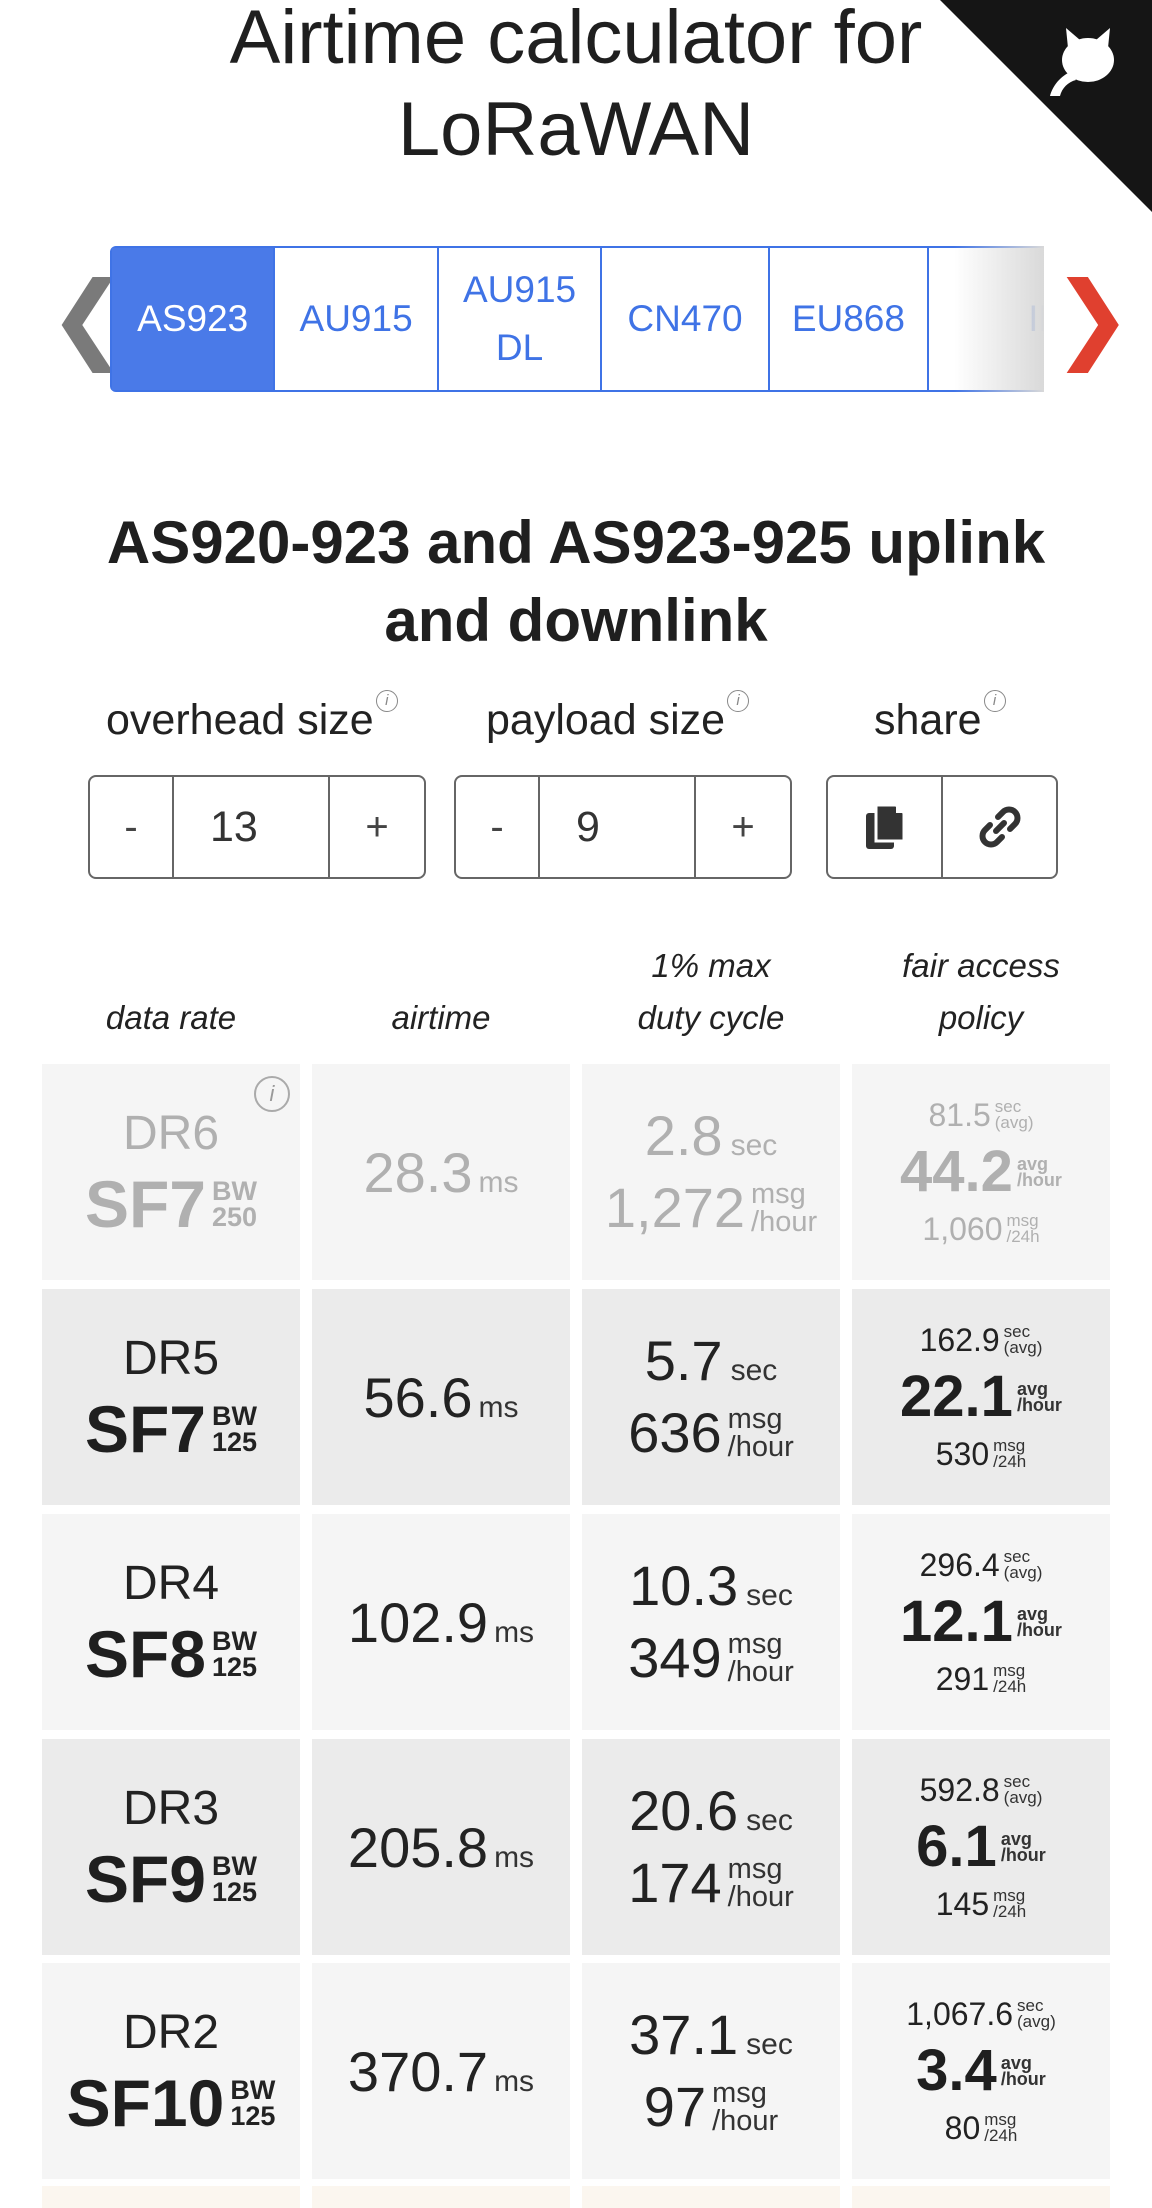 Image resolution: width=1152 pixels, height=2208 pixels. What do you see at coordinates (576, 620) in the screenshot?
I see `region-heading-line-2: and downlink` at bounding box center [576, 620].